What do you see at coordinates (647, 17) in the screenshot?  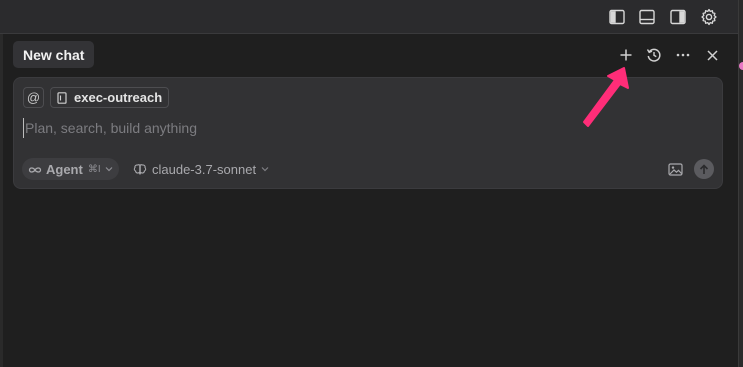 I see `panel-bottom-icon` at bounding box center [647, 17].